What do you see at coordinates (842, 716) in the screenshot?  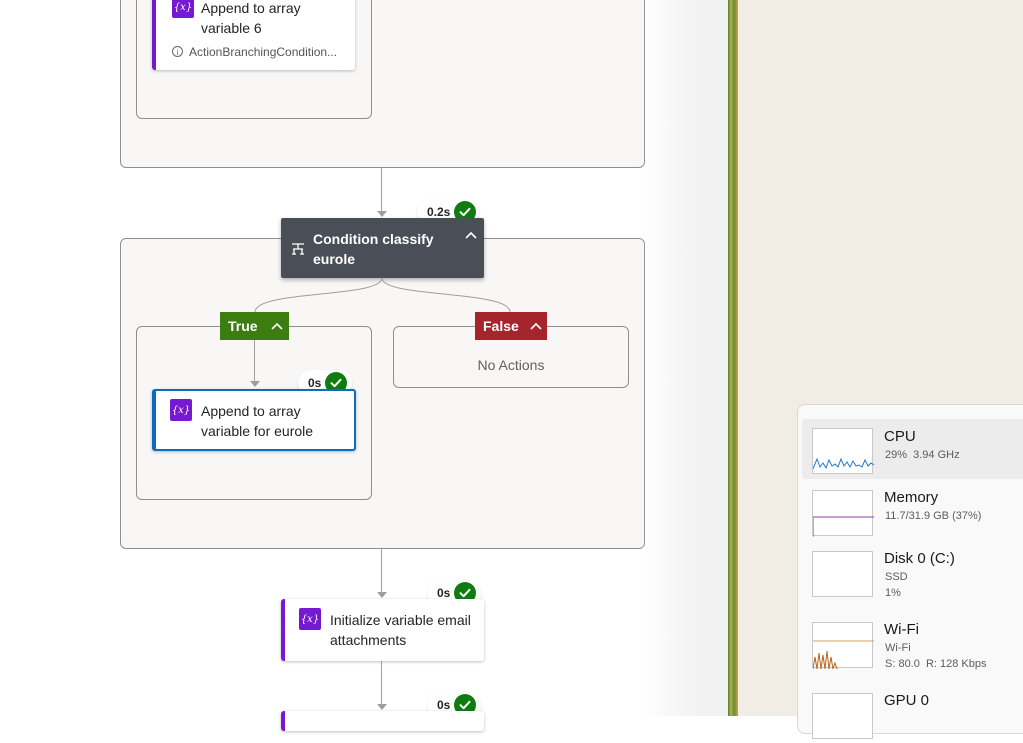 I see `gpu-graph-thumbnail` at bounding box center [842, 716].